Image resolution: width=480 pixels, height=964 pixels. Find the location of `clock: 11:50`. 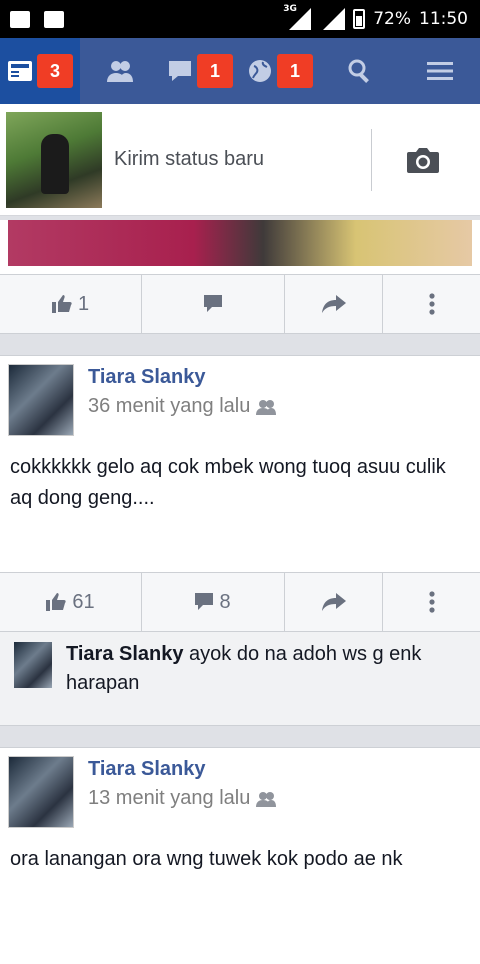

clock: 11:50 is located at coordinates (443, 19).